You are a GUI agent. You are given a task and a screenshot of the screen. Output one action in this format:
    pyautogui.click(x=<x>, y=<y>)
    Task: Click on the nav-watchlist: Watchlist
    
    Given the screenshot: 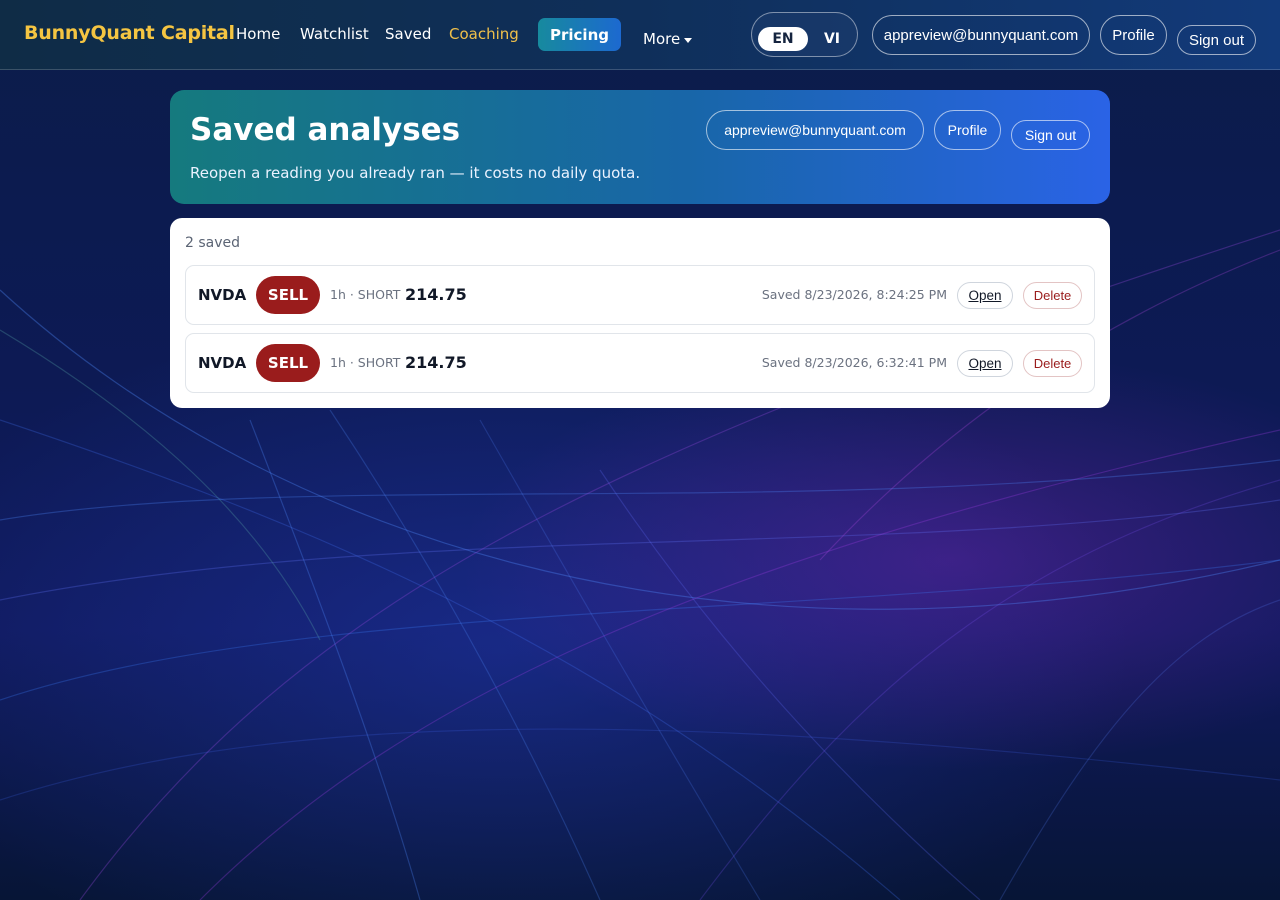 What is the action you would take?
    pyautogui.click(x=334, y=34)
    